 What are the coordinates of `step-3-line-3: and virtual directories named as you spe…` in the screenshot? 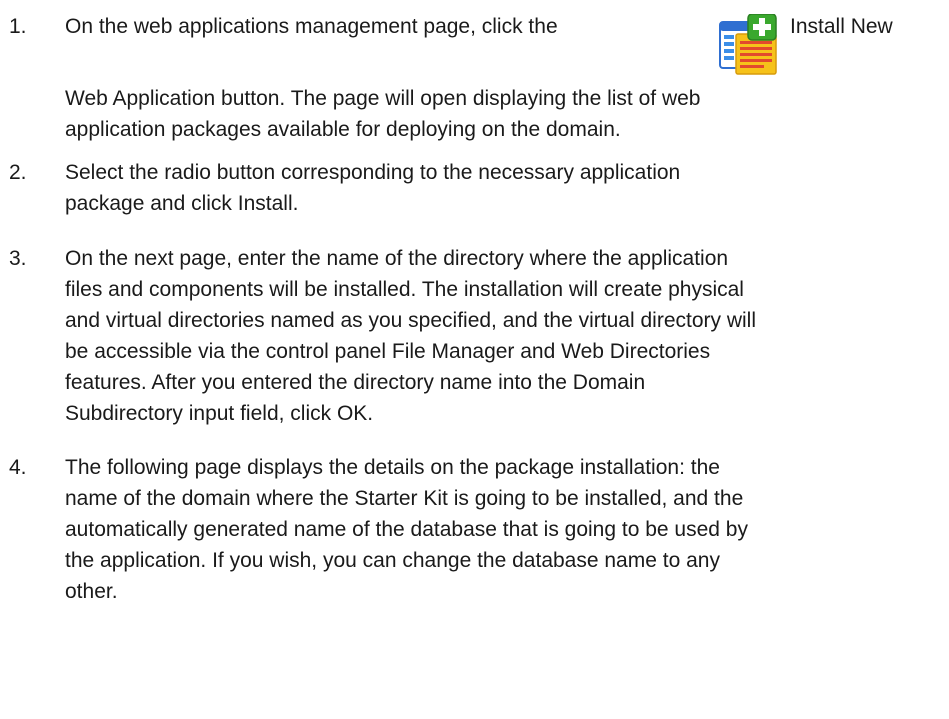 It's located at (411, 320).